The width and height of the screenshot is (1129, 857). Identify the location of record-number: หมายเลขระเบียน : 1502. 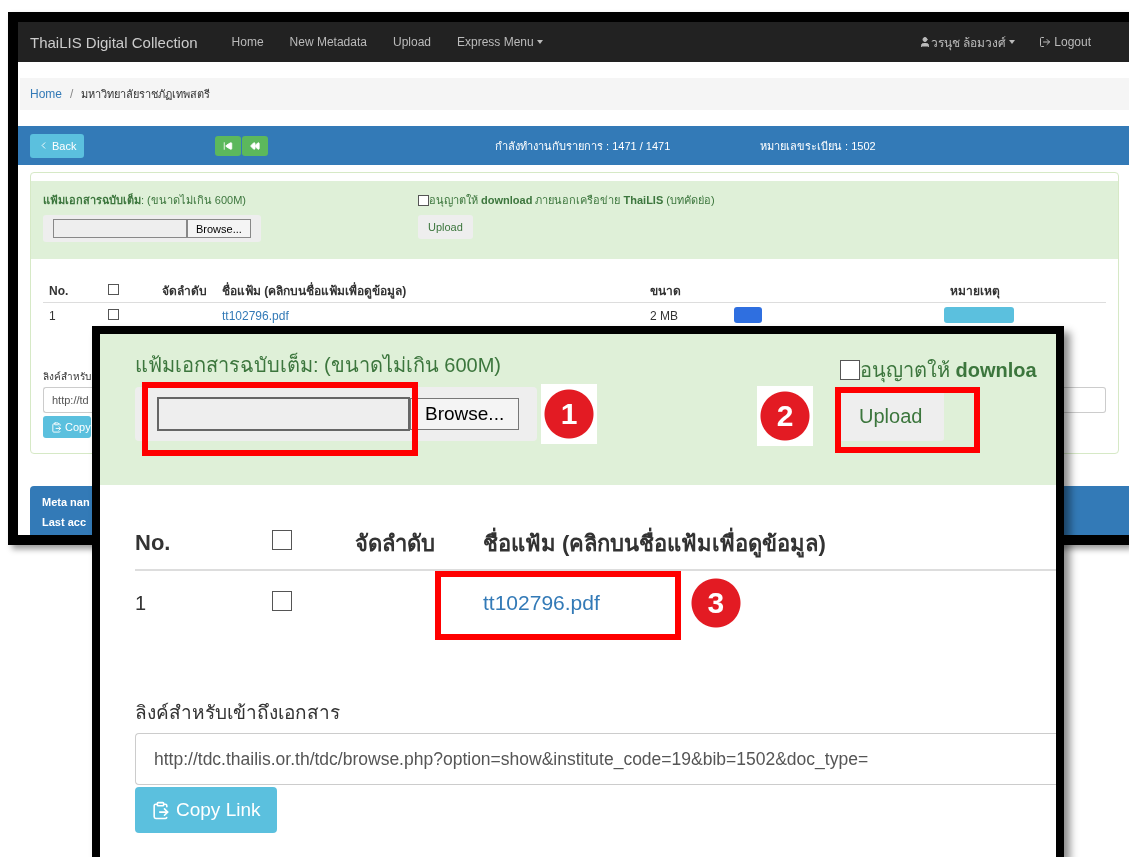
(818, 146).